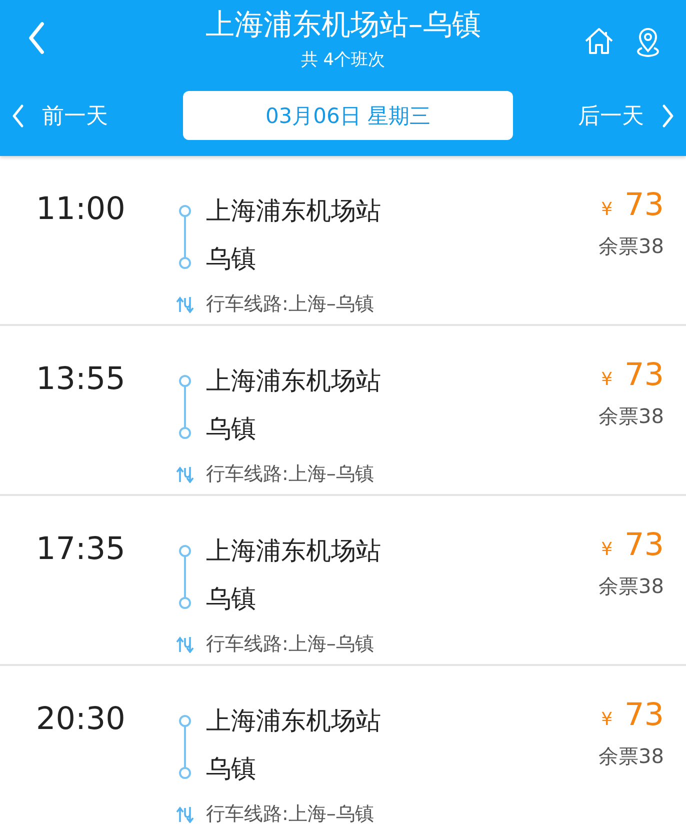 The height and width of the screenshot is (827, 686). What do you see at coordinates (18, 116) in the screenshot?
I see `left-chevron-icon` at bounding box center [18, 116].